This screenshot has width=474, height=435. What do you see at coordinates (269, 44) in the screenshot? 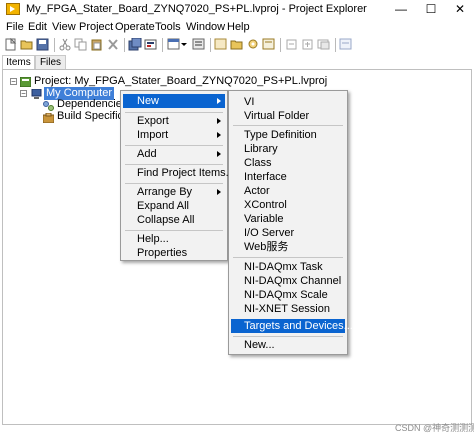
I see `properties-icon` at bounding box center [269, 44].